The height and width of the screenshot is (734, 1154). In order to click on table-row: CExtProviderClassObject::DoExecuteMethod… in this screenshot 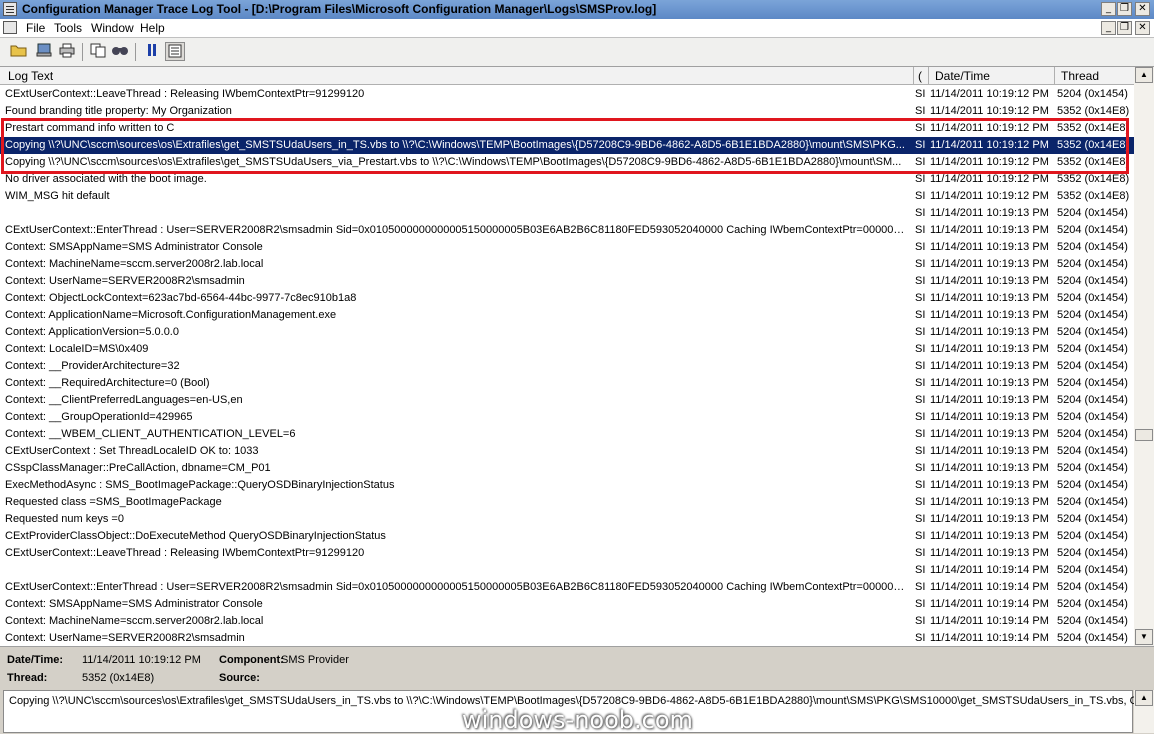, I will do `click(567, 536)`.